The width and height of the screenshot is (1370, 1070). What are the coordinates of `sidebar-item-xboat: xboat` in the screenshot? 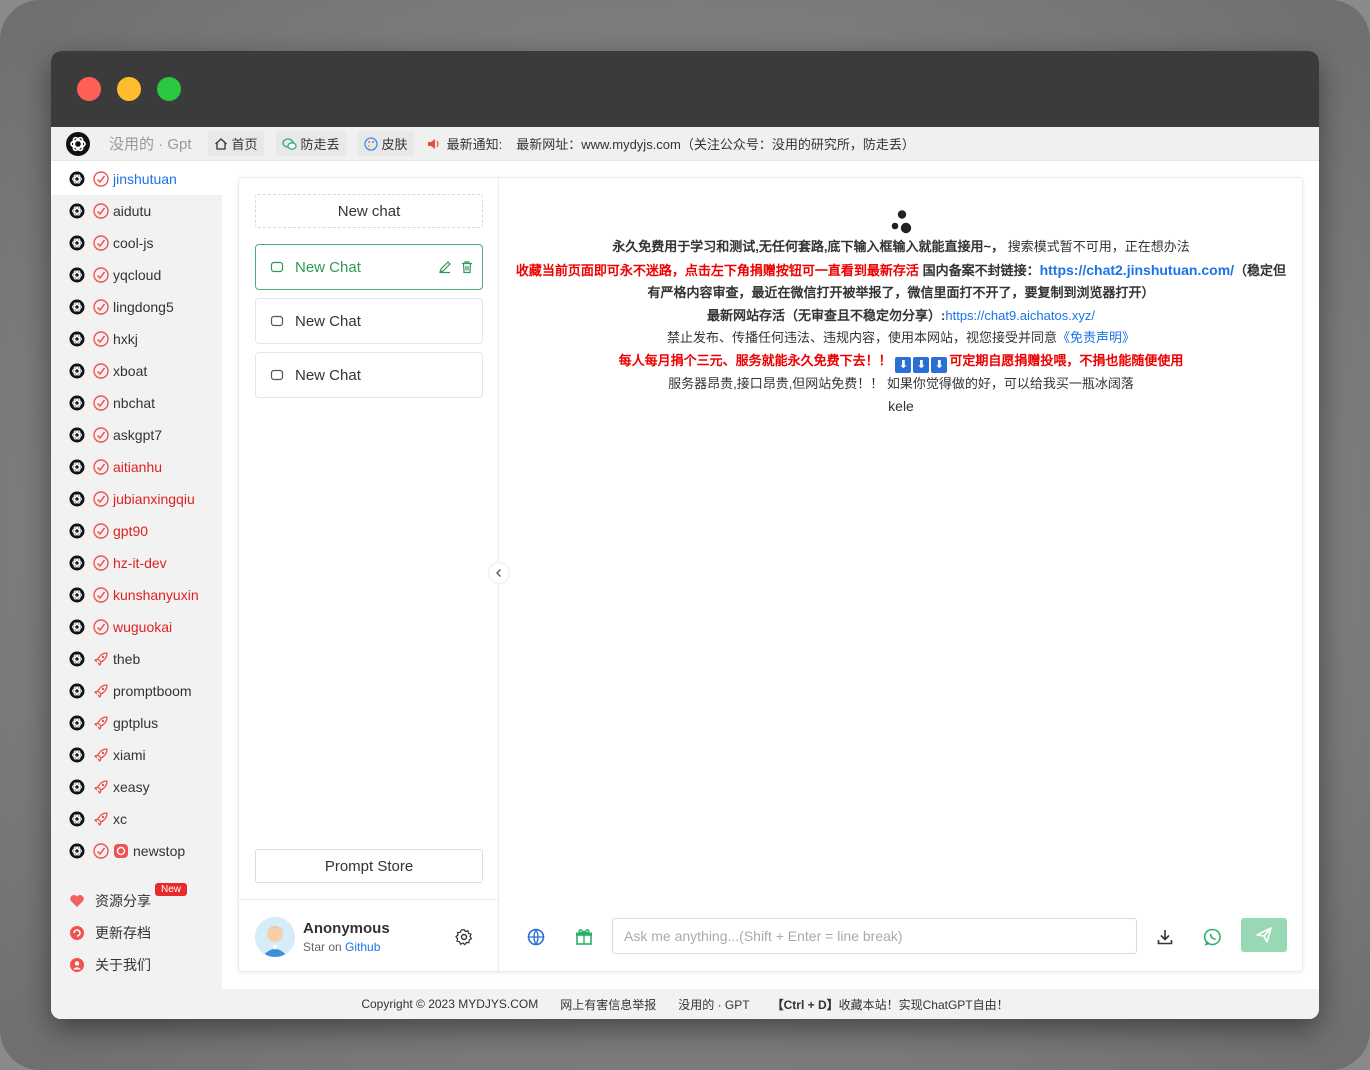 It's located at (136, 371).